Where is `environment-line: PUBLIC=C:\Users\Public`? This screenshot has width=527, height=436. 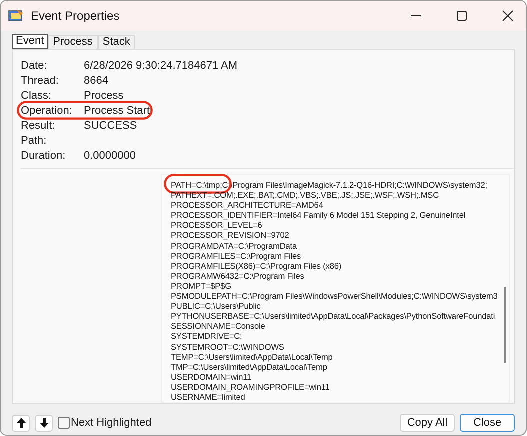 environment-line: PUBLIC=C:\Users\Public is located at coordinates (216, 306).